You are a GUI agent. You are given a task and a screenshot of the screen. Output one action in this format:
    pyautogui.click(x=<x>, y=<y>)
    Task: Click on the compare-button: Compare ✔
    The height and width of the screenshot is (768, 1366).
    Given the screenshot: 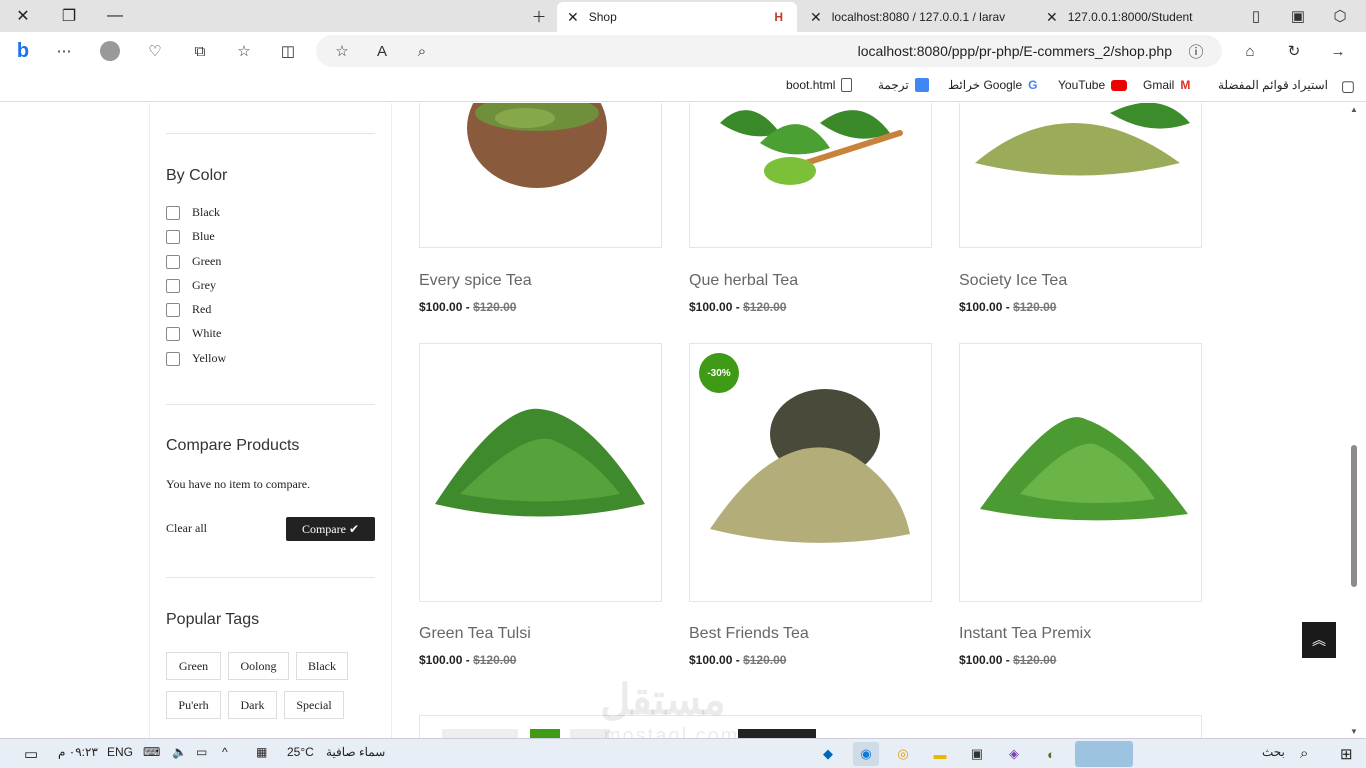 What is the action you would take?
    pyautogui.click(x=330, y=529)
    